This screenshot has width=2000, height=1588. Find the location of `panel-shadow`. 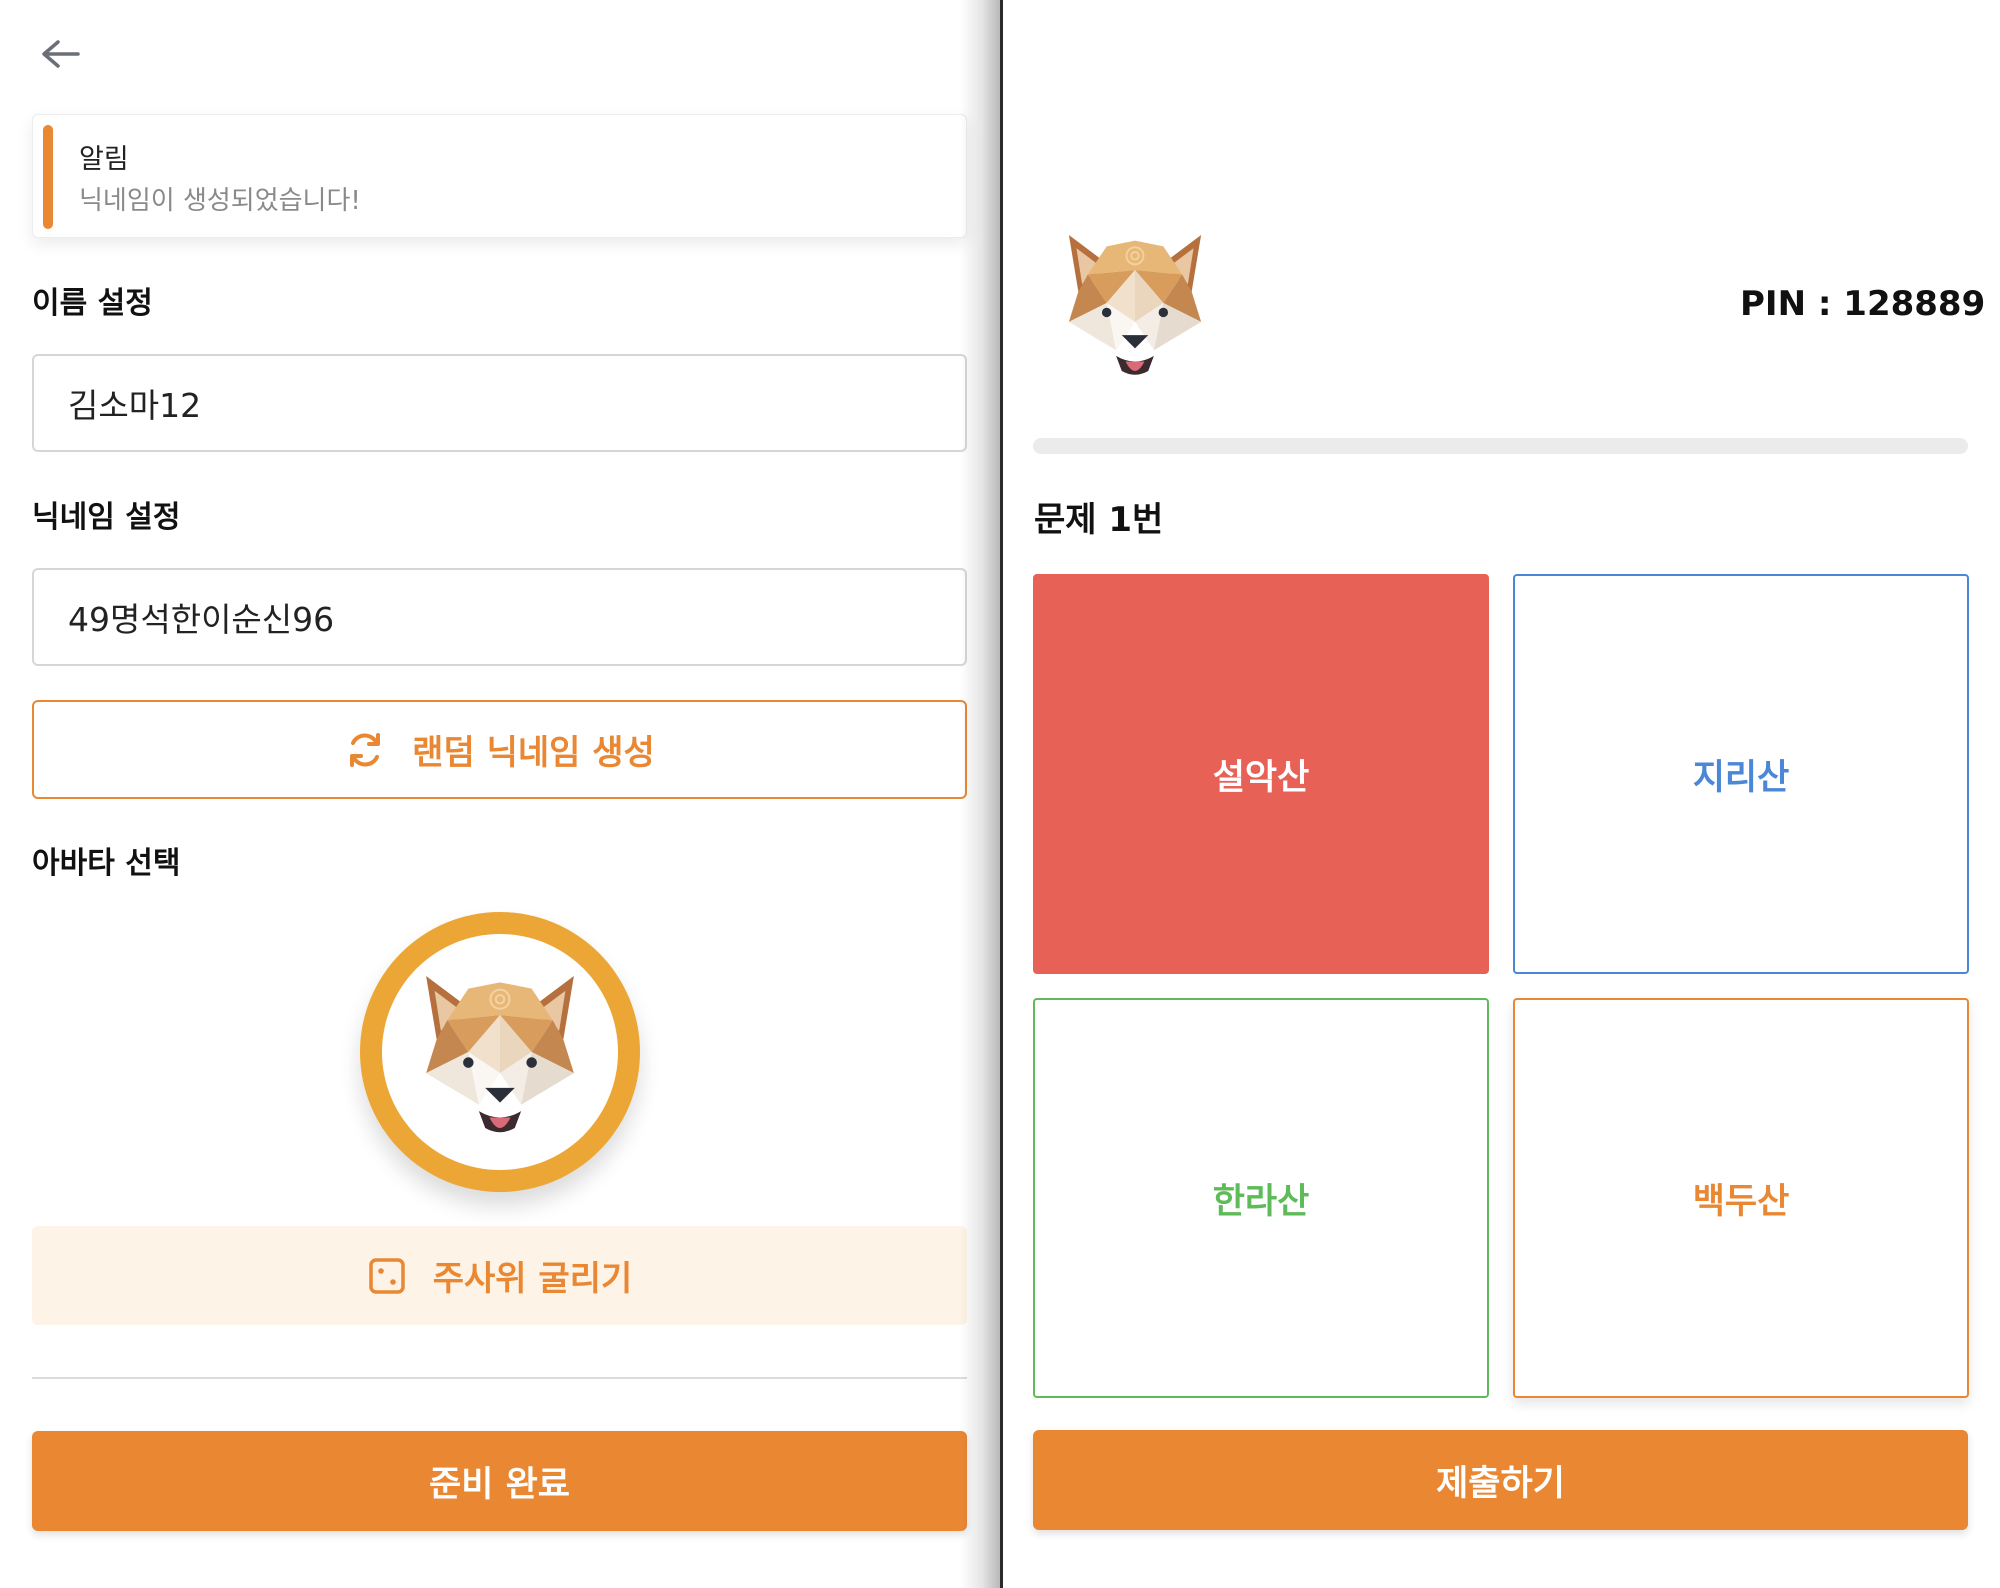

panel-shadow is located at coordinates (980, 794).